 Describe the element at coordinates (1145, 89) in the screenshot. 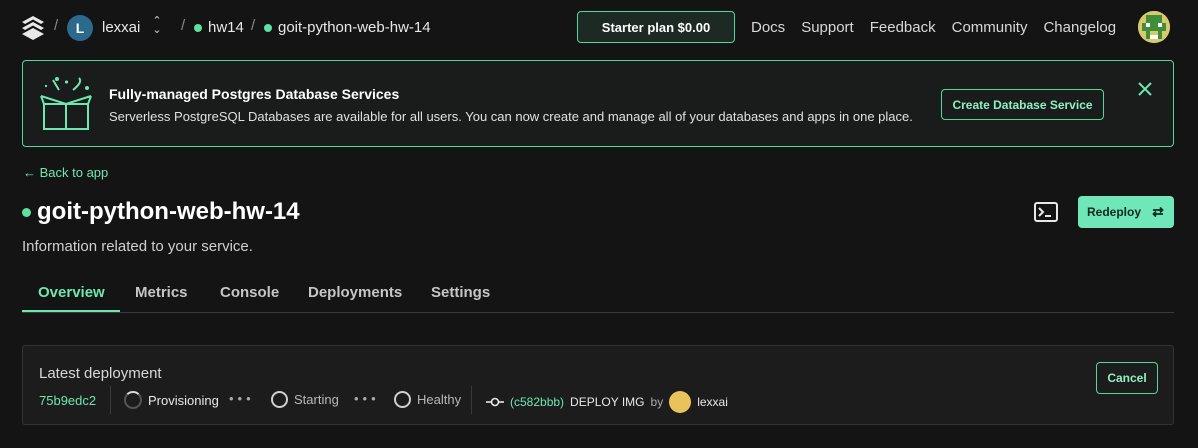

I see `close-icon` at that location.